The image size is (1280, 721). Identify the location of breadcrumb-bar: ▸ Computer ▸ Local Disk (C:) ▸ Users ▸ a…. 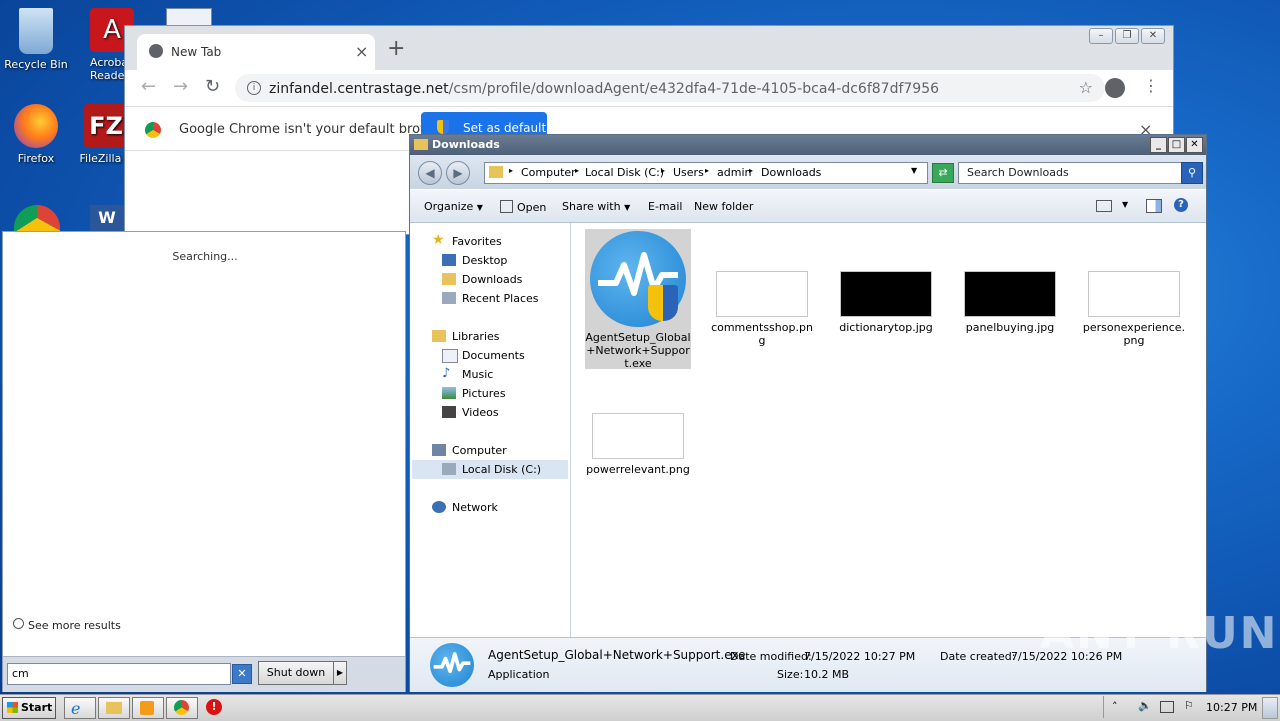
(706, 173).